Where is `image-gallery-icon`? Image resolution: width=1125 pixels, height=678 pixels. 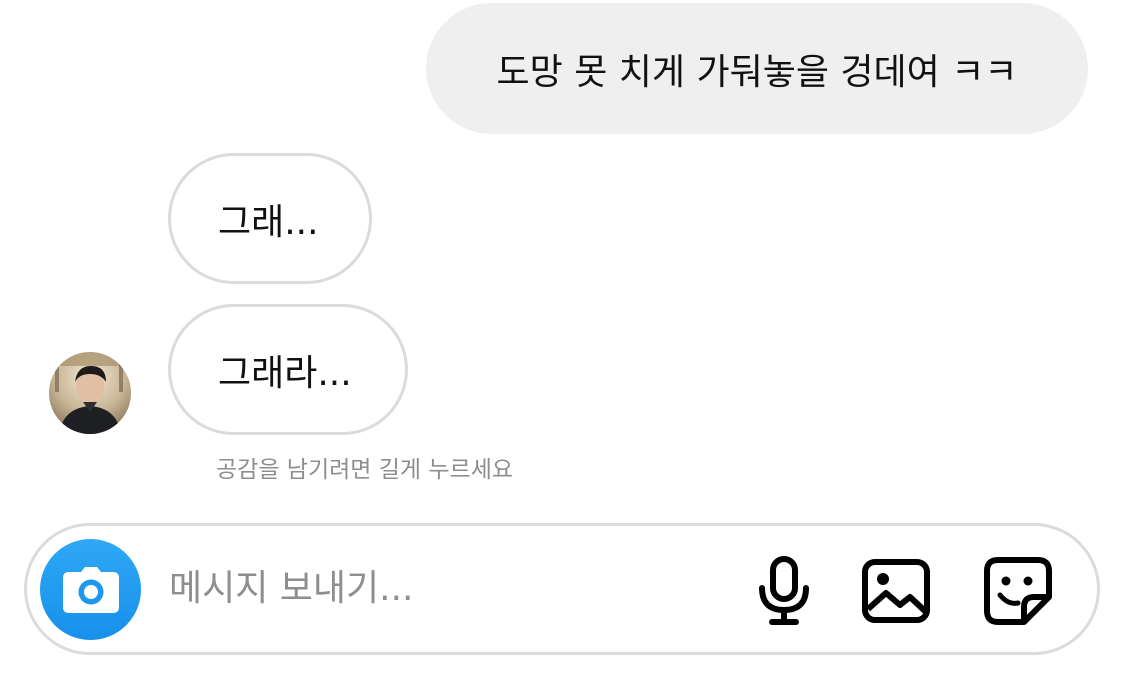 image-gallery-icon is located at coordinates (896, 591).